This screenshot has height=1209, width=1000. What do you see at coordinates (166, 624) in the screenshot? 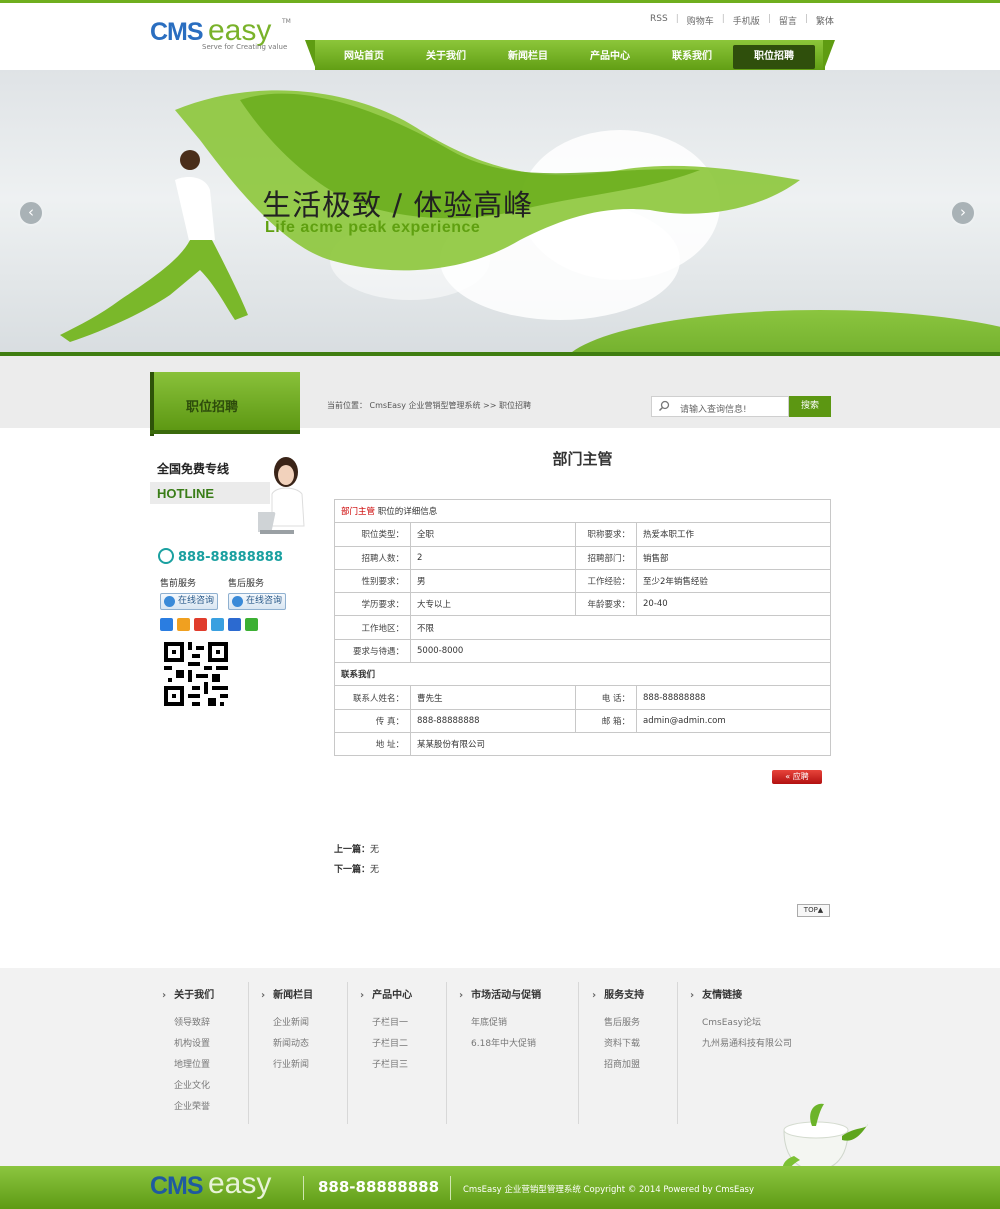
I see `share-more-icon` at bounding box center [166, 624].